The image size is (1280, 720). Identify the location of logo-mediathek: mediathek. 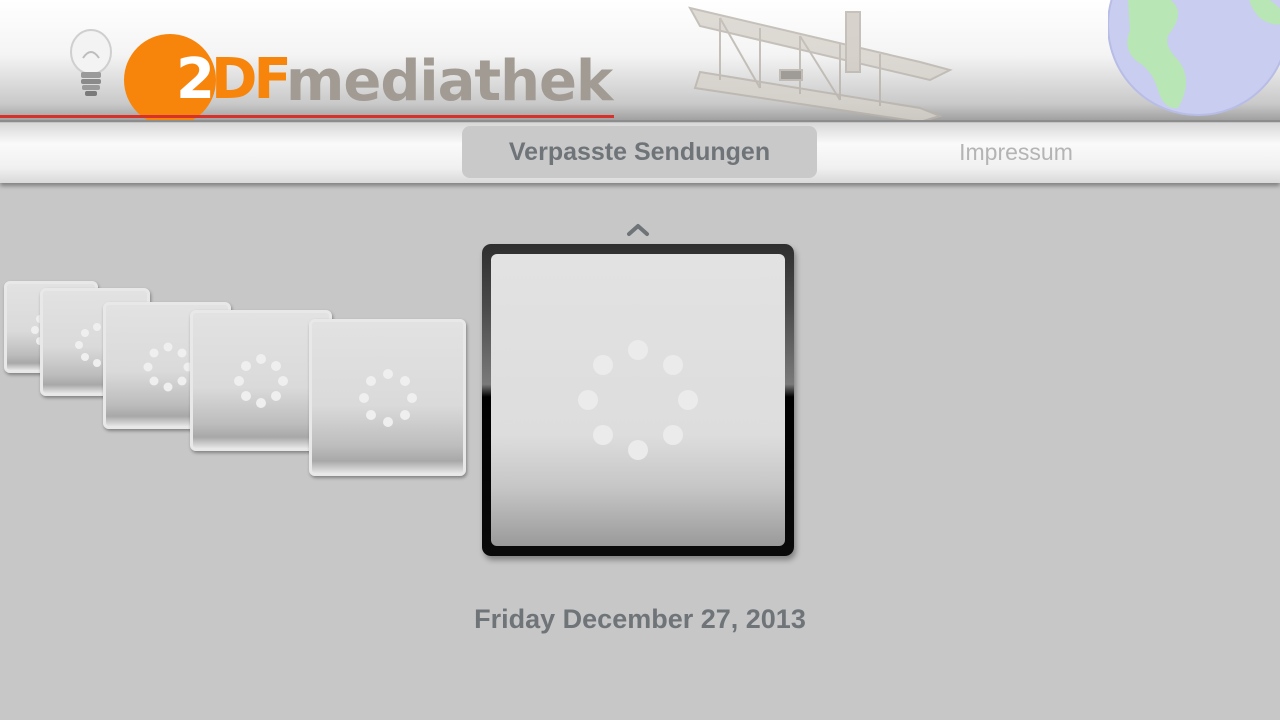
(449, 81).